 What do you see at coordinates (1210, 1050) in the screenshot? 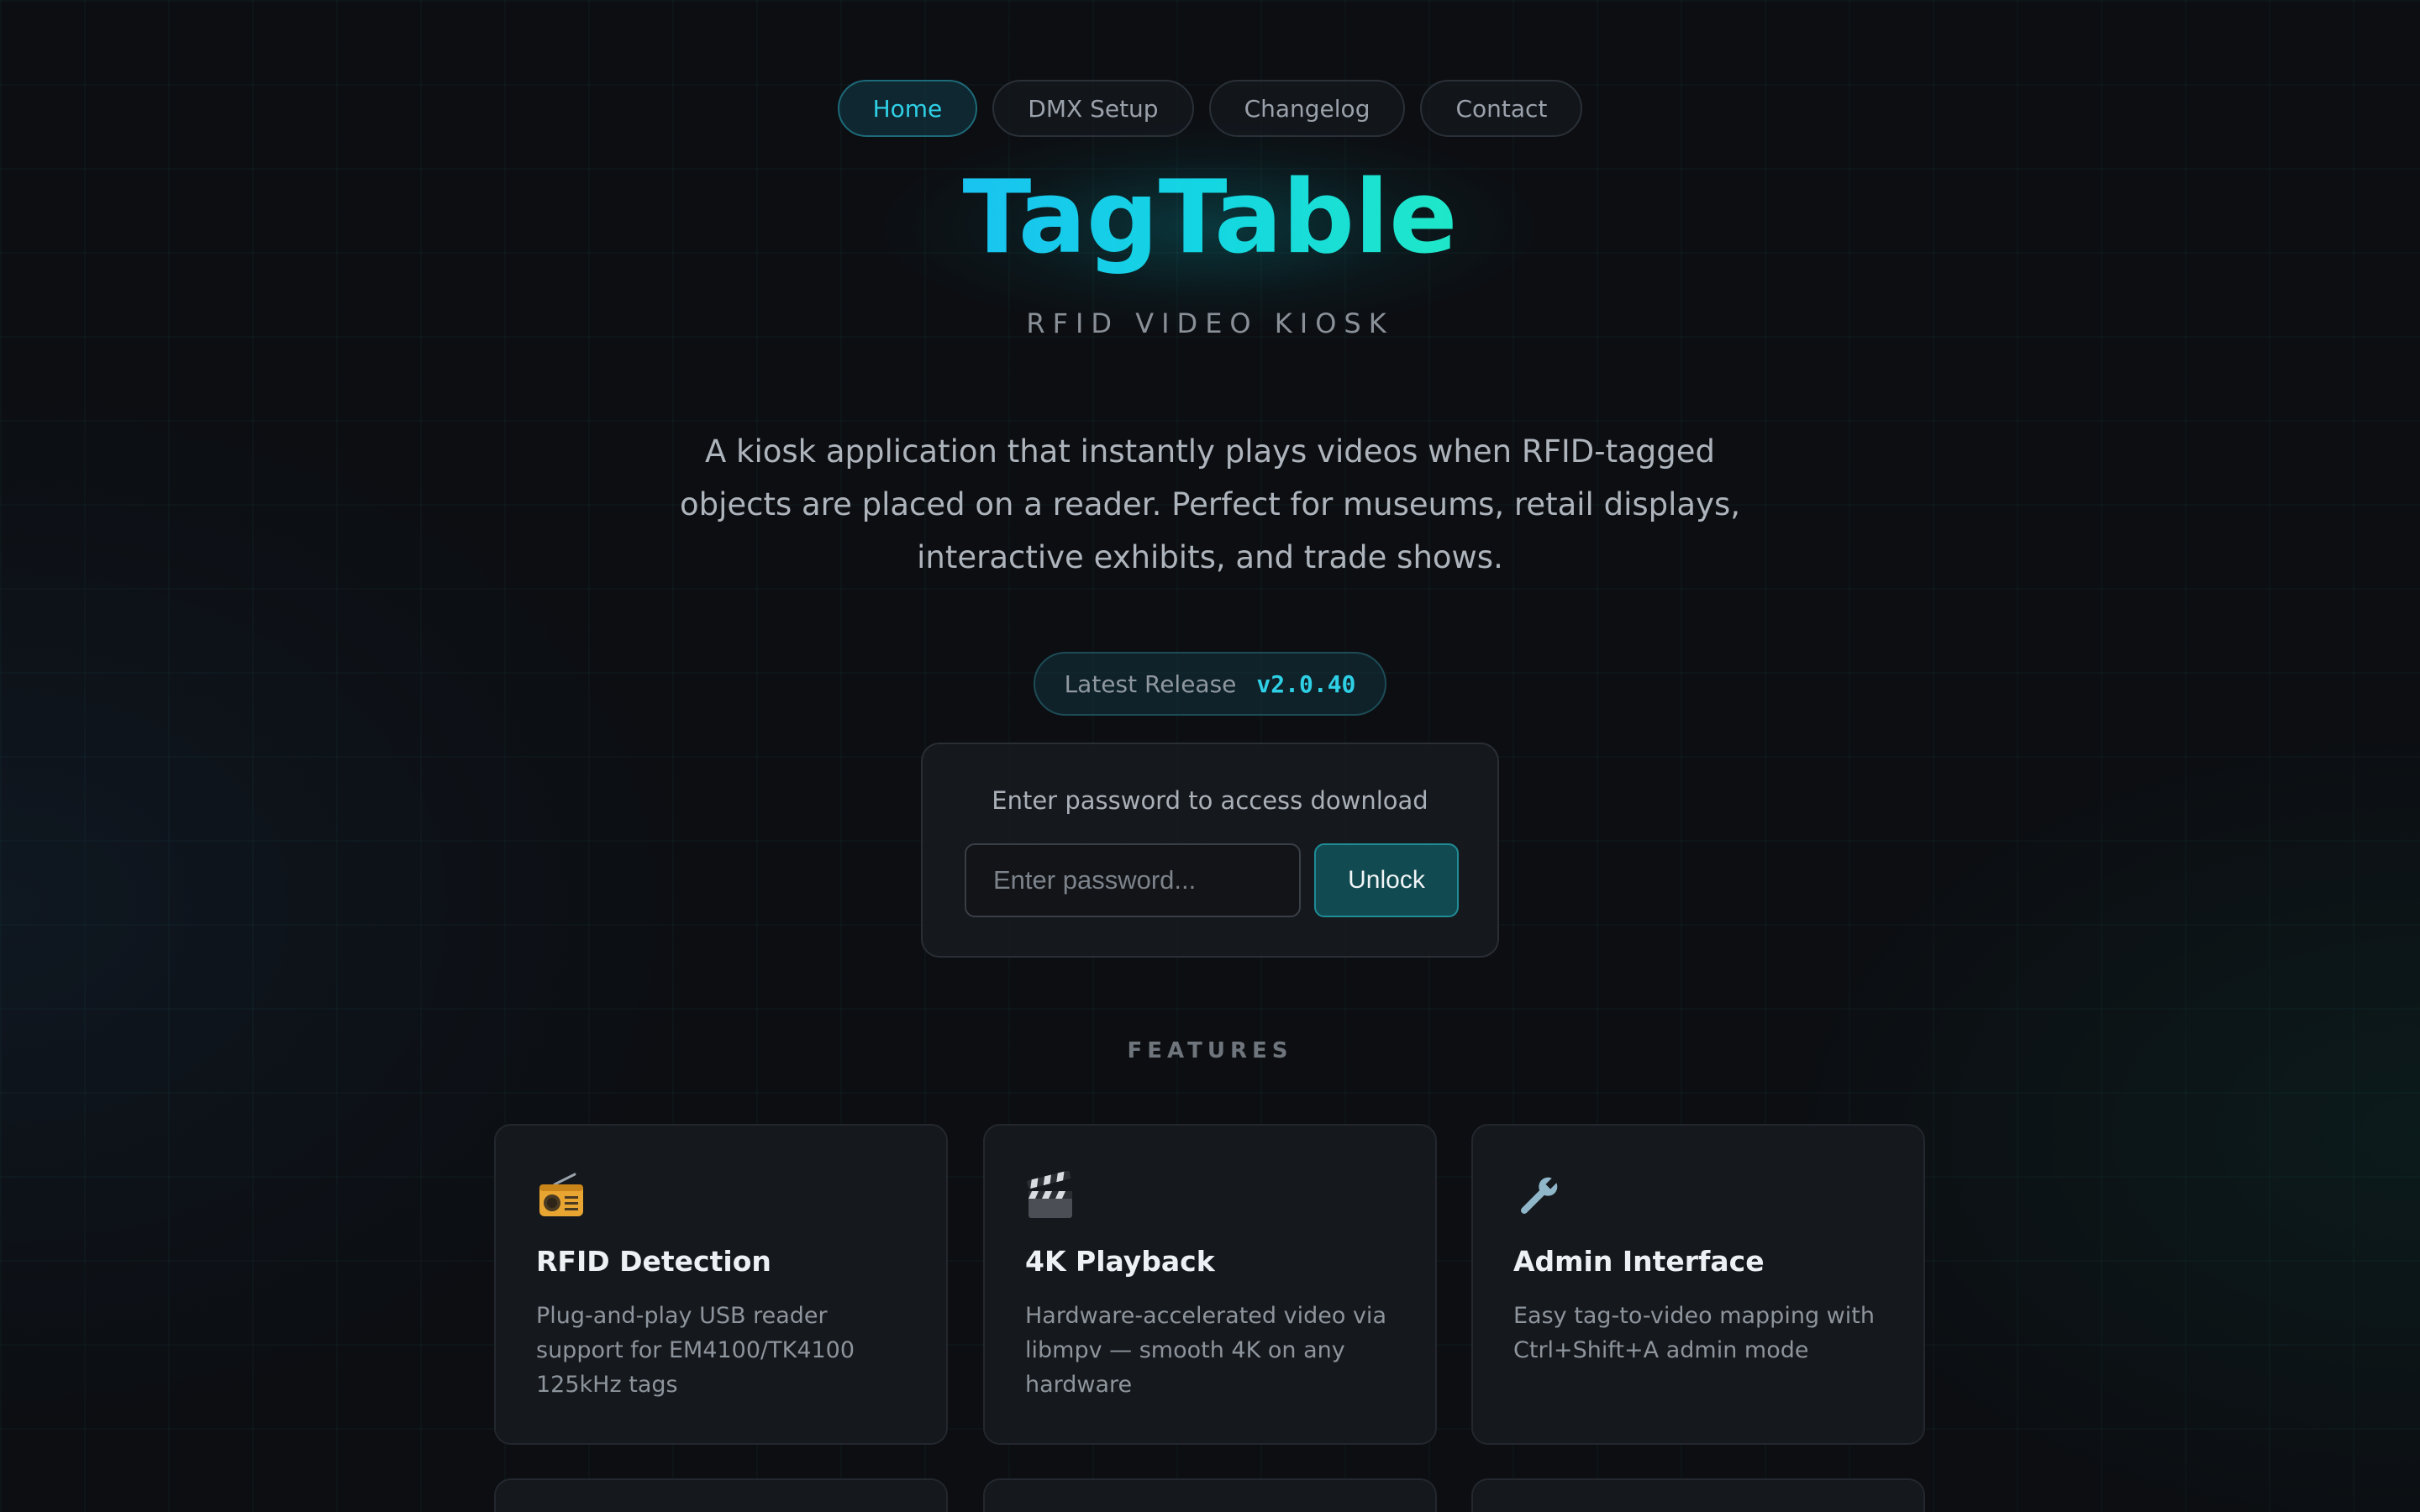
I see `features-heading: FEATURES` at bounding box center [1210, 1050].